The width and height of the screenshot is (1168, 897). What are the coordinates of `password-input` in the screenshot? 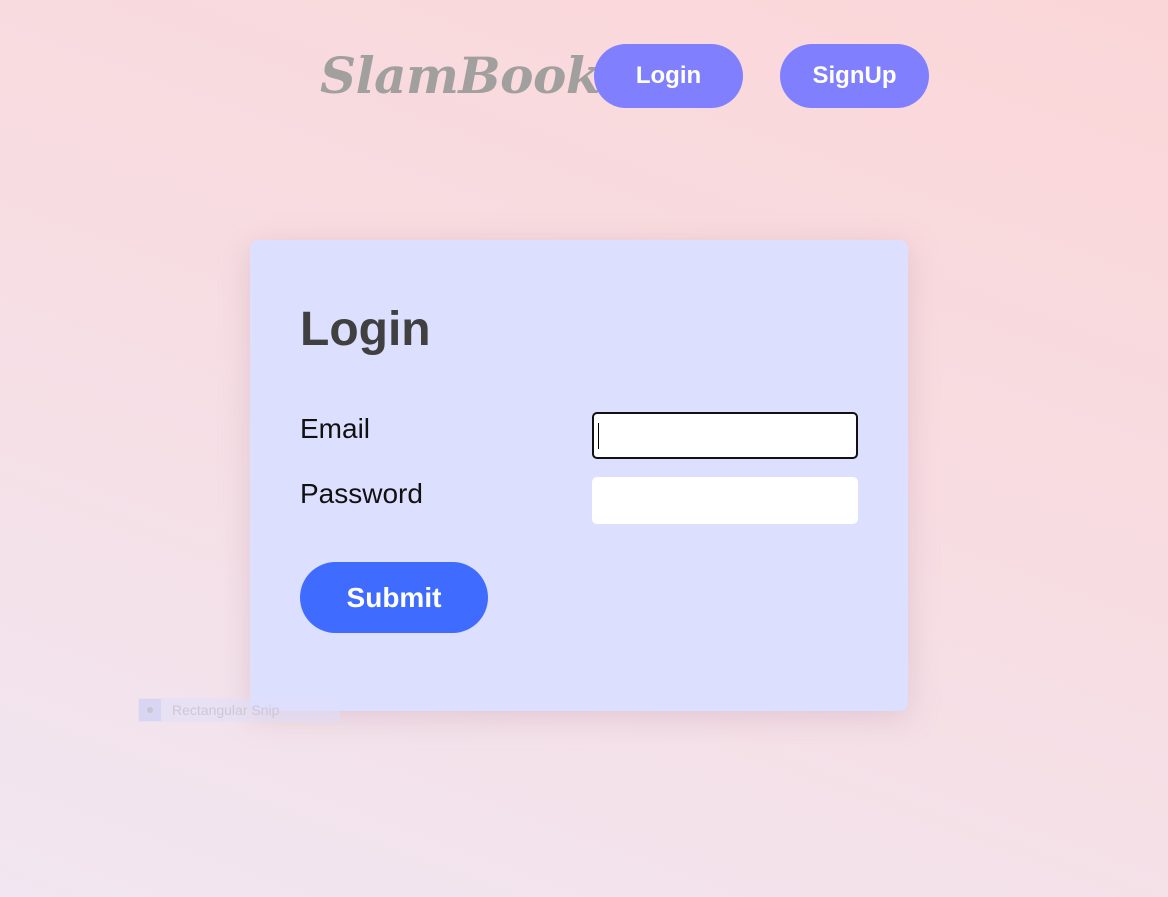 It's located at (725, 500).